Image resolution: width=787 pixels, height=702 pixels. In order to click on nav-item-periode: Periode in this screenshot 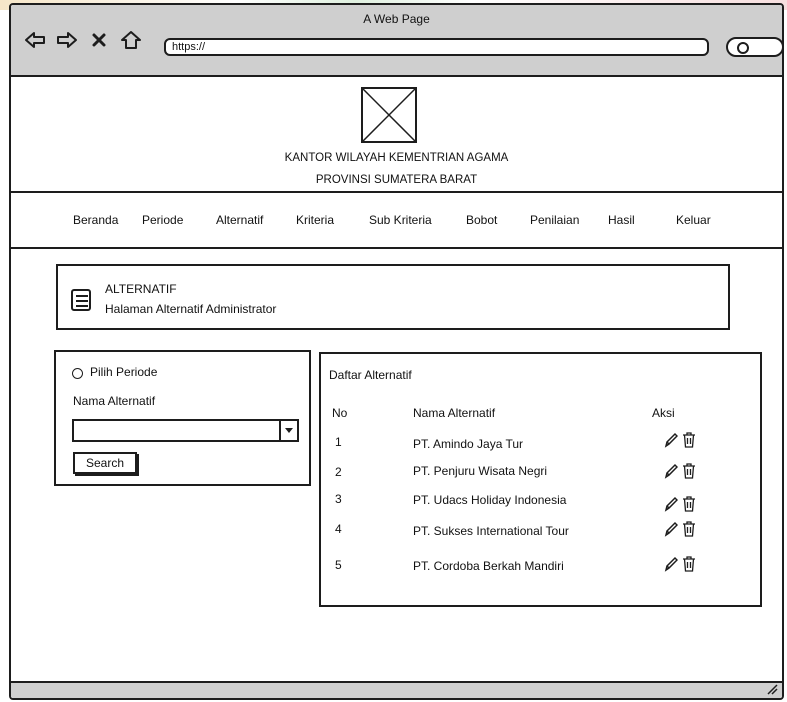, I will do `click(162, 220)`.